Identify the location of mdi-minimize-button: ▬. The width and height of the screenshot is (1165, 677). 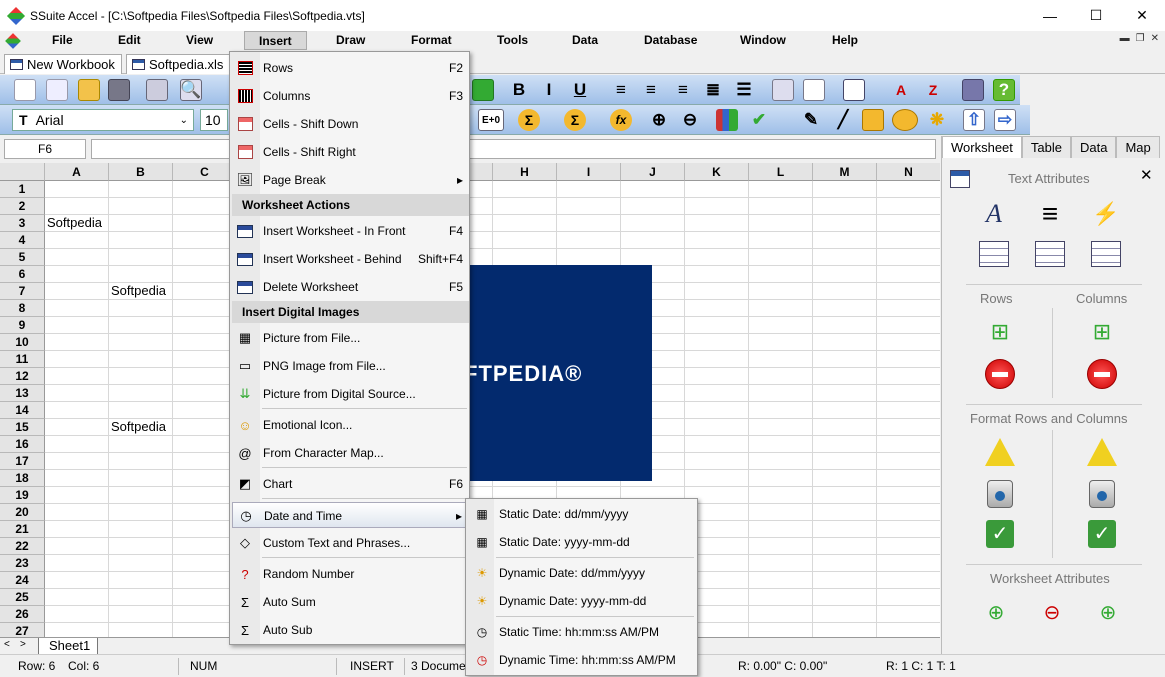
(1125, 38).